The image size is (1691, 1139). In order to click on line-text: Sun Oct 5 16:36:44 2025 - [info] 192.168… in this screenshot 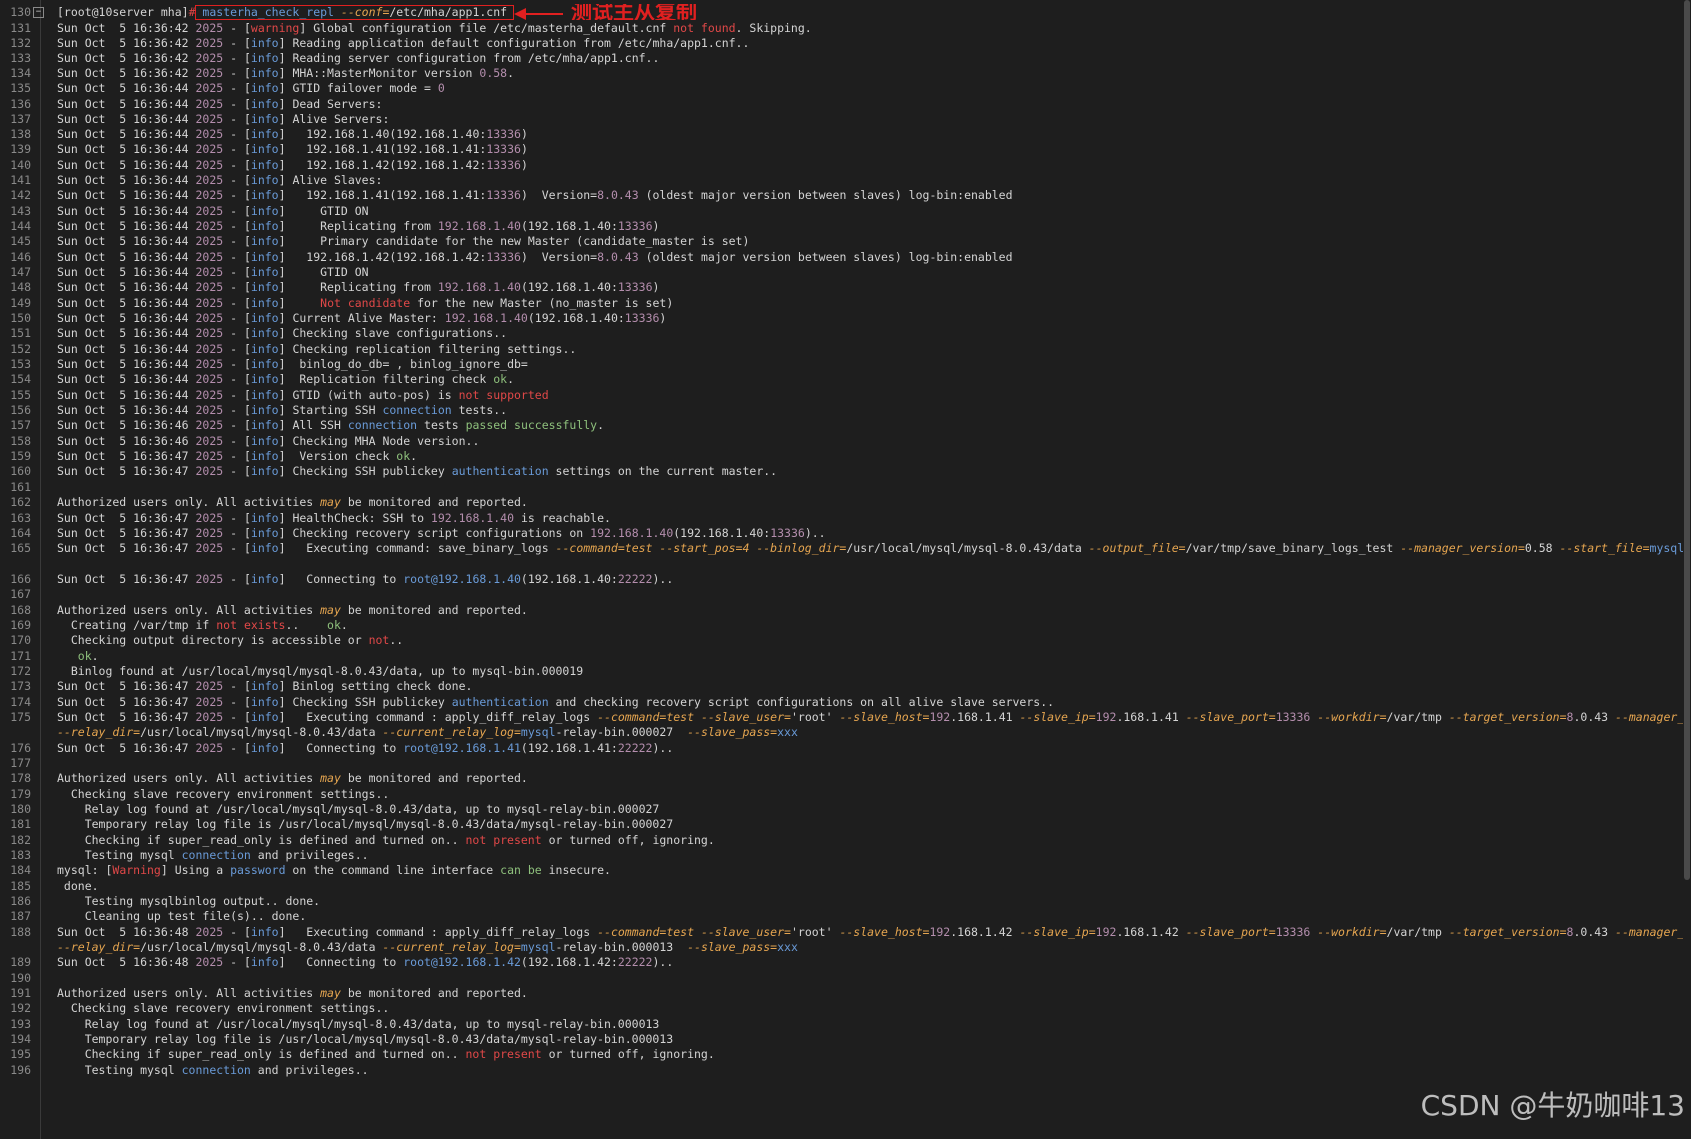, I will do `click(292, 134)`.